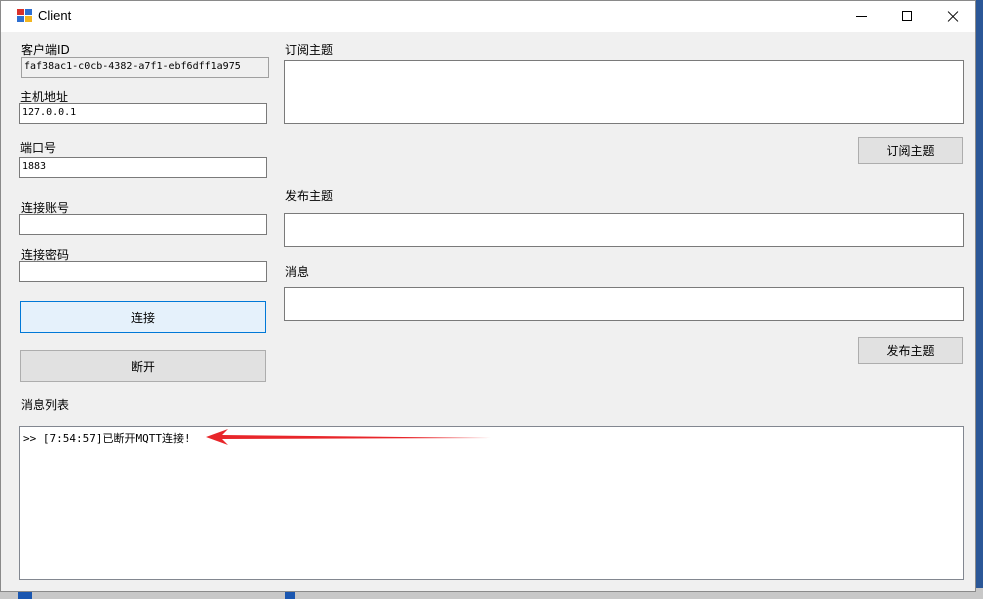 This screenshot has height=599, width=983. I want to click on host-field: 127.0.0.1, so click(143, 113).